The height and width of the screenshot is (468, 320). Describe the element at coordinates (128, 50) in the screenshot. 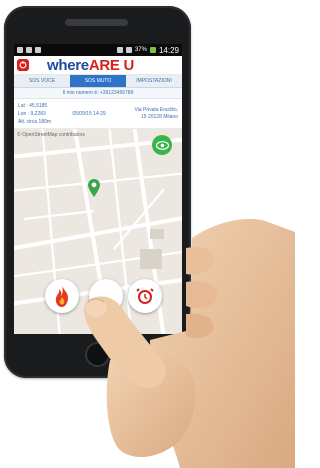

I see `signal-icon` at that location.